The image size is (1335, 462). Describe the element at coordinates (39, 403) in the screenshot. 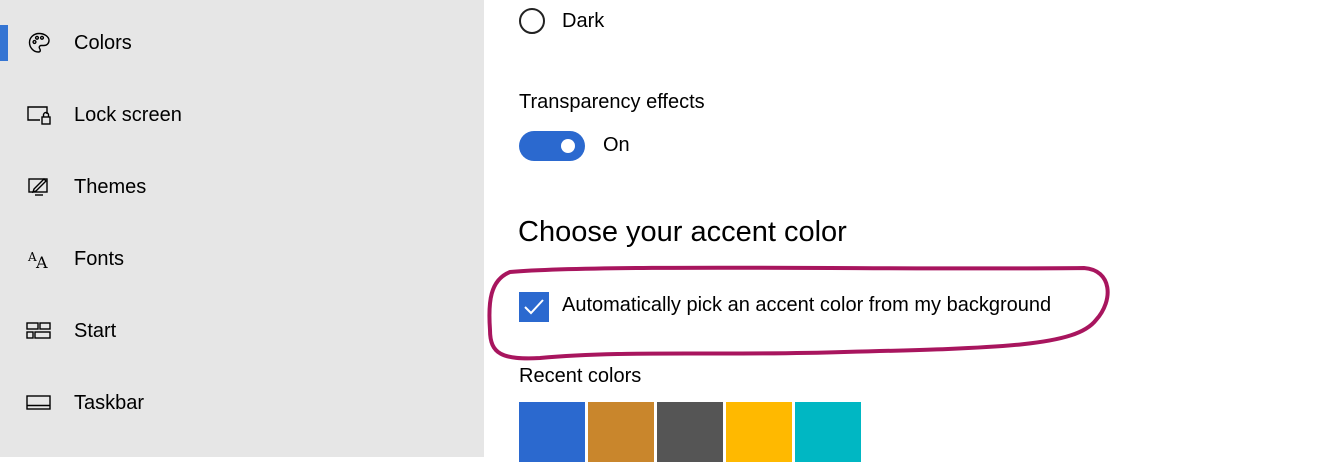

I see `taskbar-icon` at that location.